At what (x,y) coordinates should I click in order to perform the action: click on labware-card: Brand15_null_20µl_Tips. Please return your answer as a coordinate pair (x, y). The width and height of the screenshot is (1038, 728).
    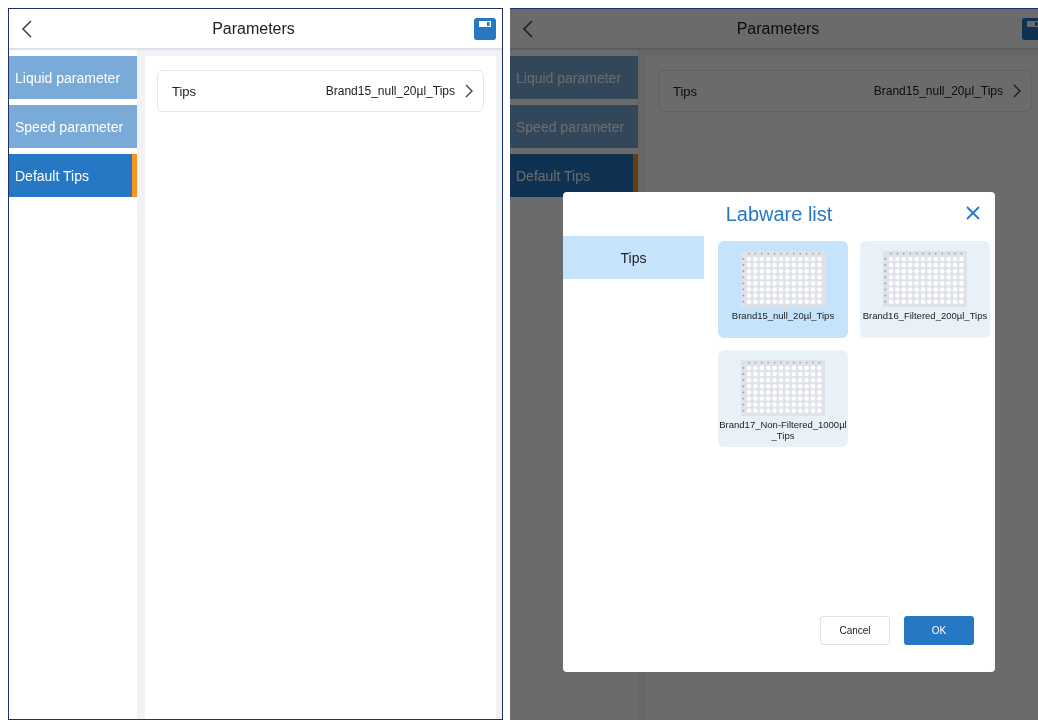
    Looking at the image, I should click on (783, 289).